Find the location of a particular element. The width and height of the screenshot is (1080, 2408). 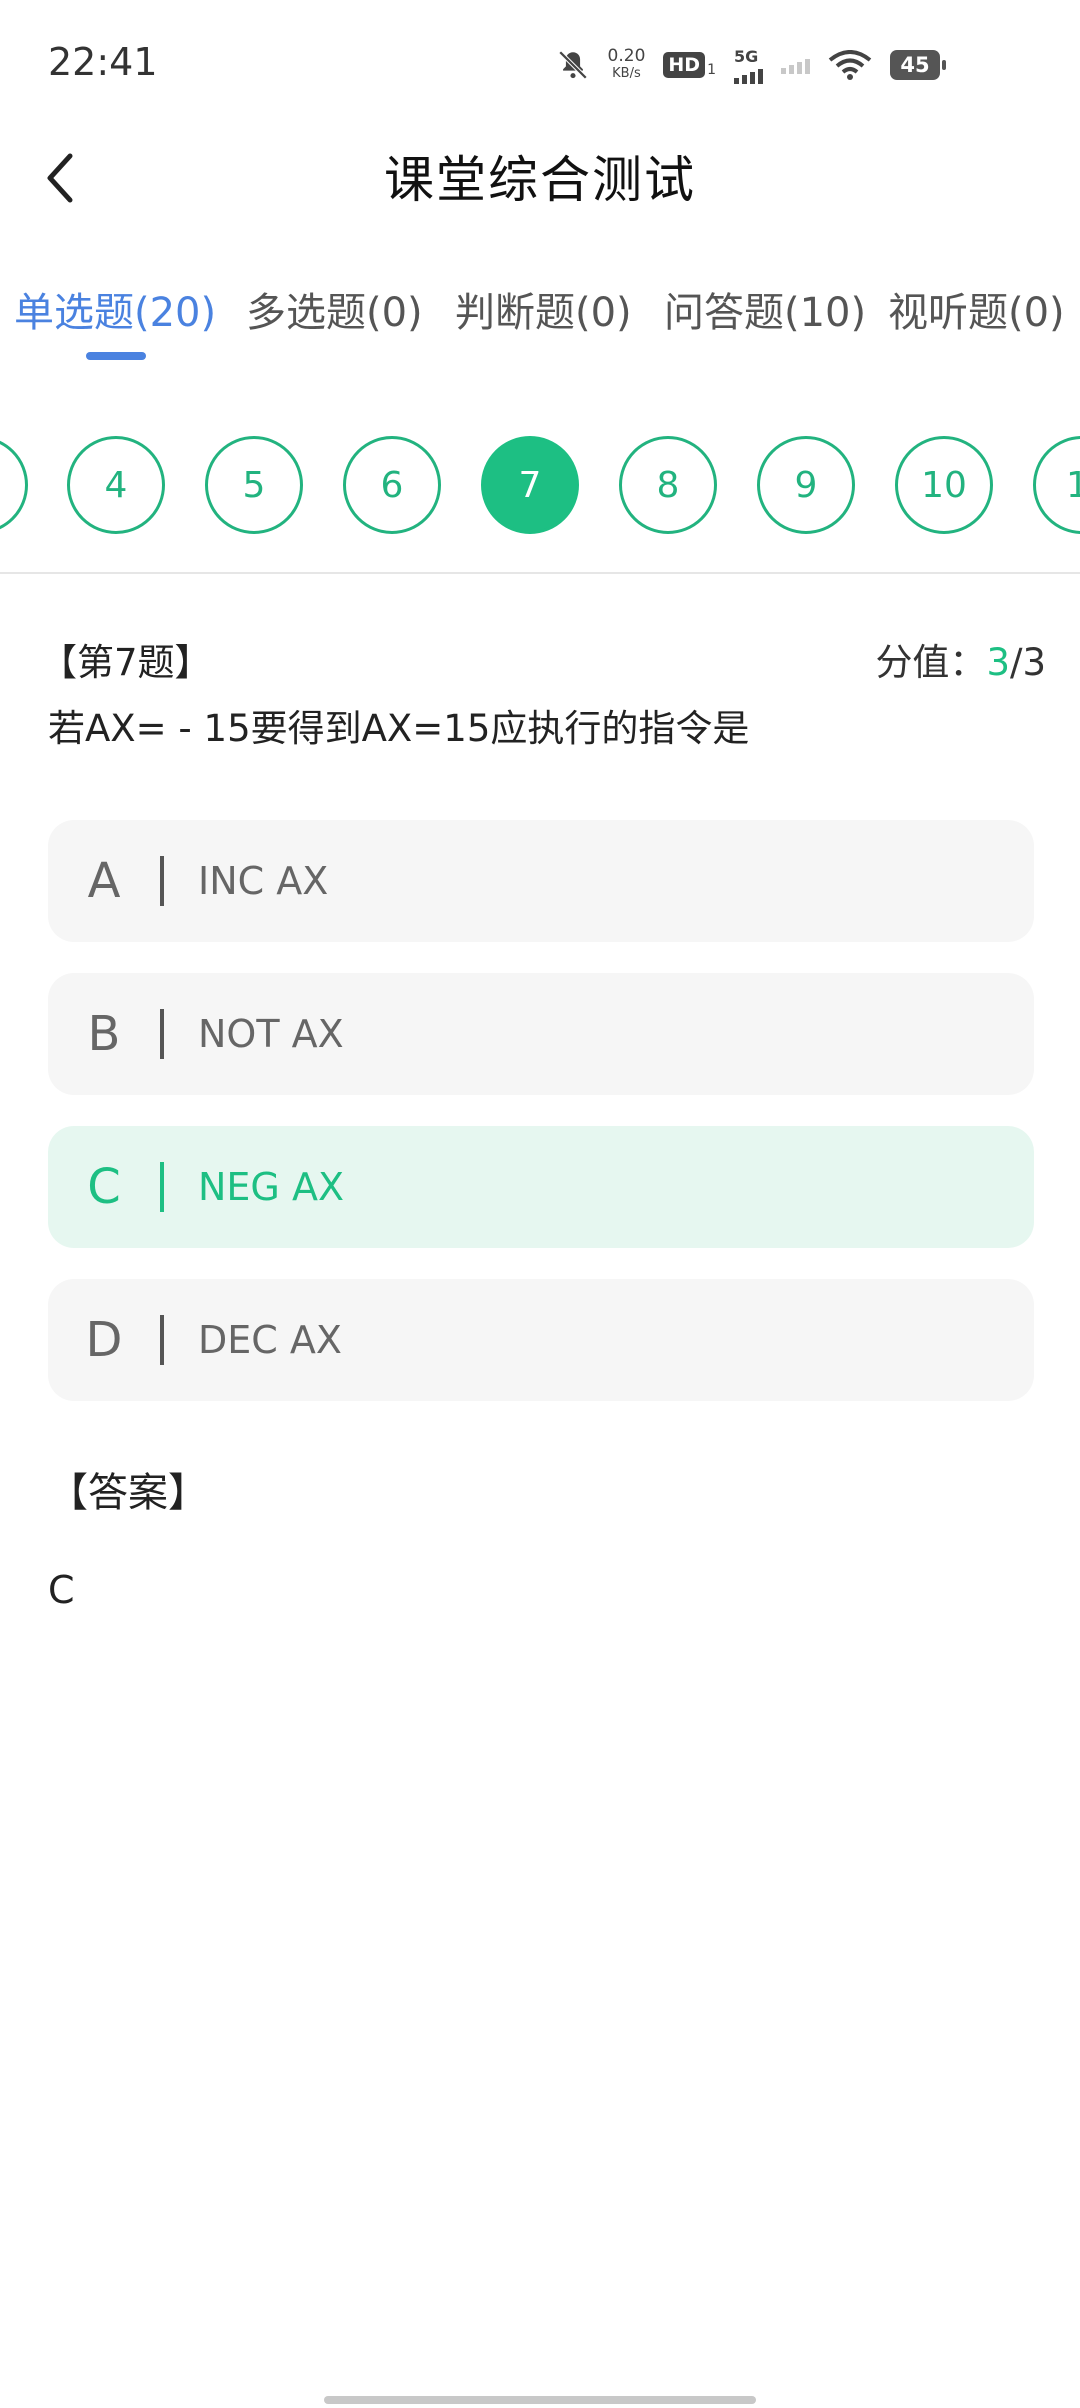

option-a: A INC AX is located at coordinates (541, 881).